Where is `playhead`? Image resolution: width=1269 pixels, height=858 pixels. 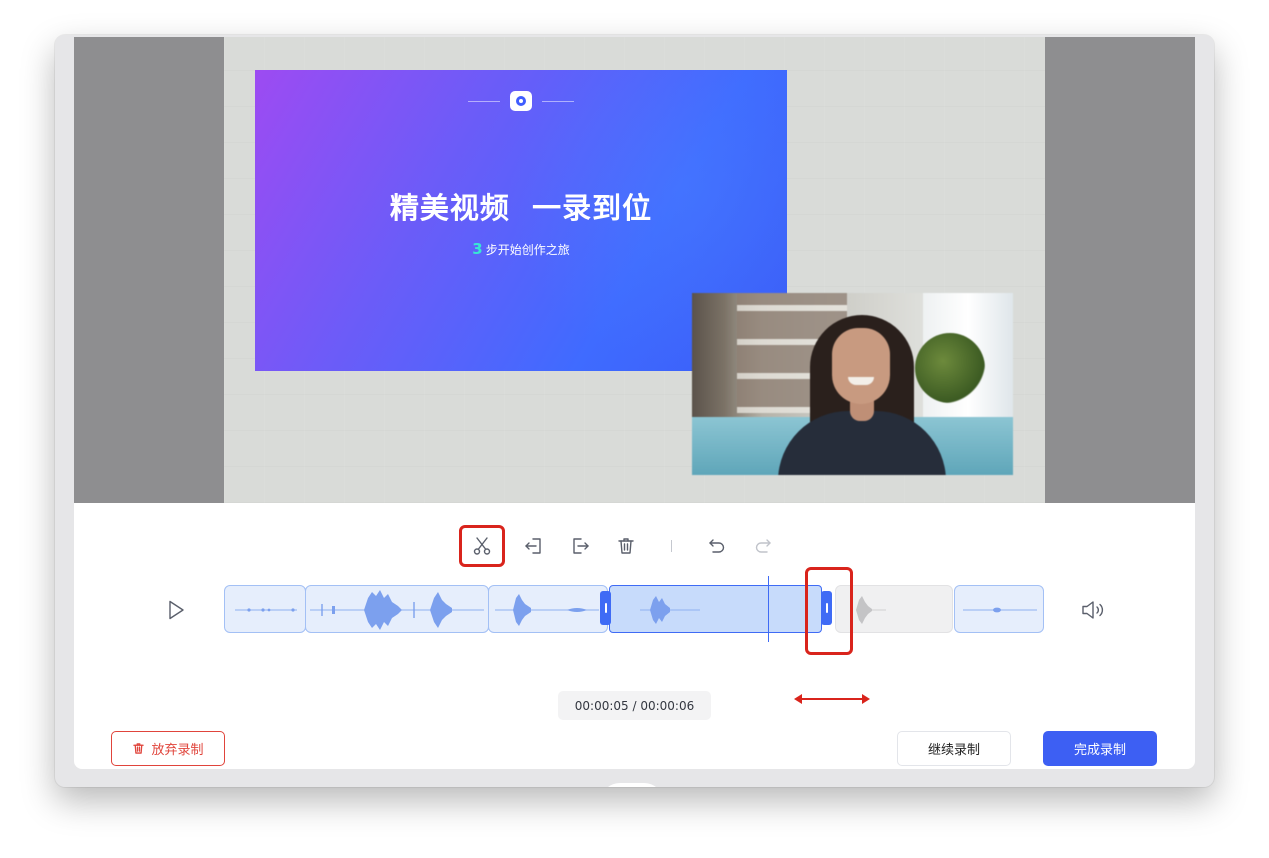
playhead is located at coordinates (768, 609).